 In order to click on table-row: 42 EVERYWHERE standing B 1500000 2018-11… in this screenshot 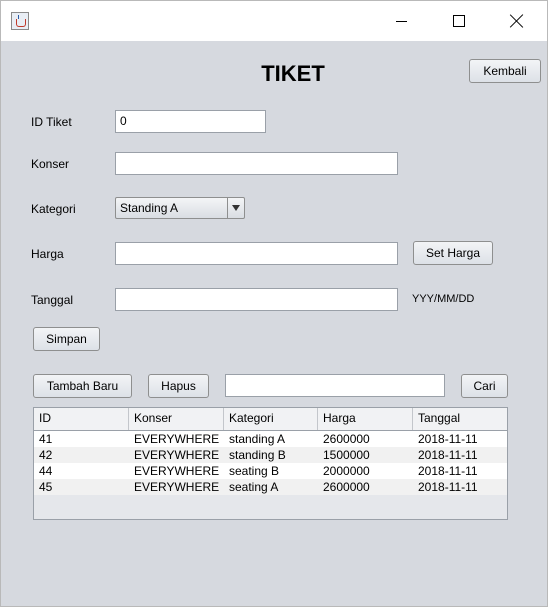, I will do `click(270, 455)`.